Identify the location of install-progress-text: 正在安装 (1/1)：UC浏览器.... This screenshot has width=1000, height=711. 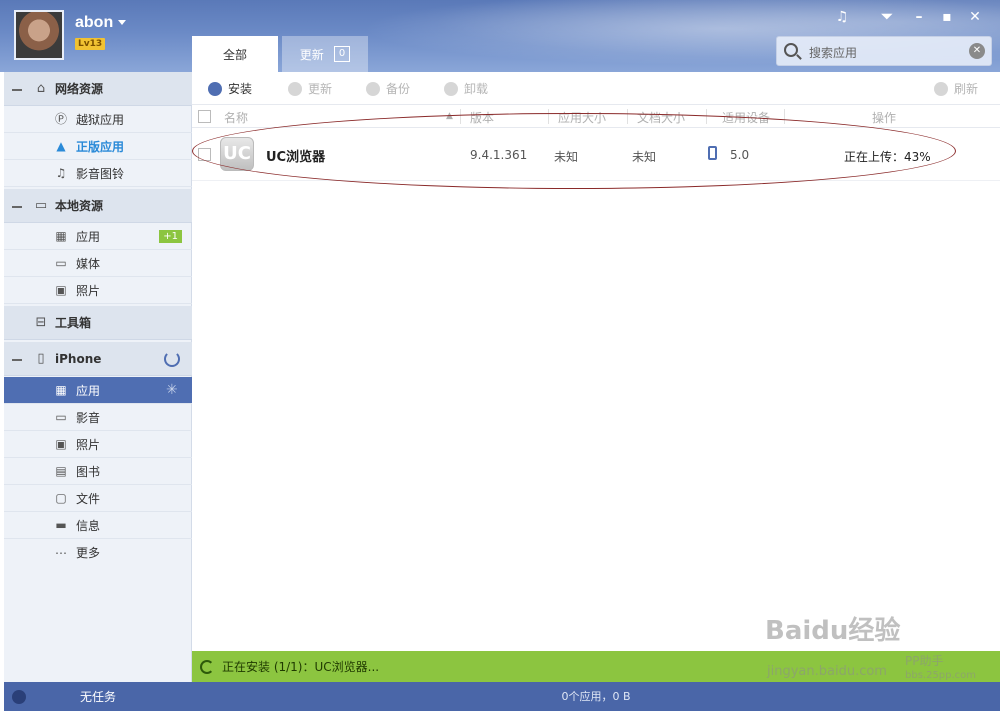
(301, 667).